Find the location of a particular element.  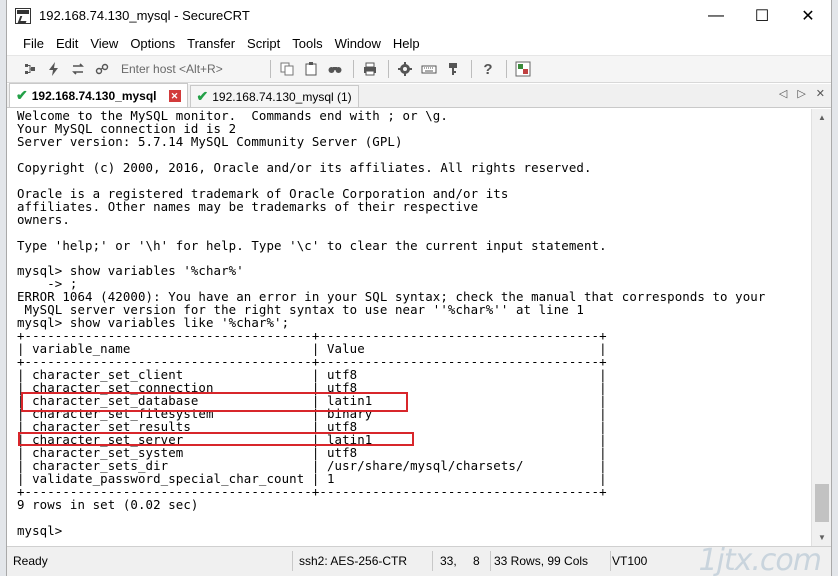

minimize-button: — is located at coordinates (716, 15).